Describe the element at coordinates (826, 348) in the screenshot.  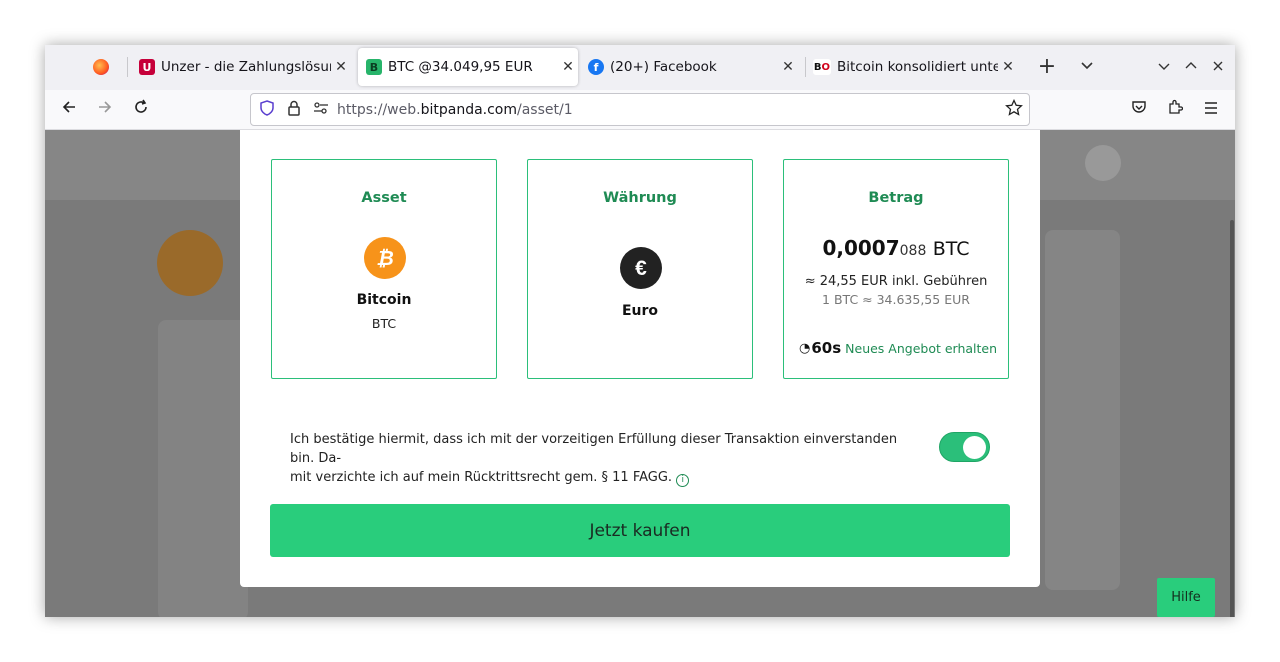
I see `offer-timer: 60s` at that location.